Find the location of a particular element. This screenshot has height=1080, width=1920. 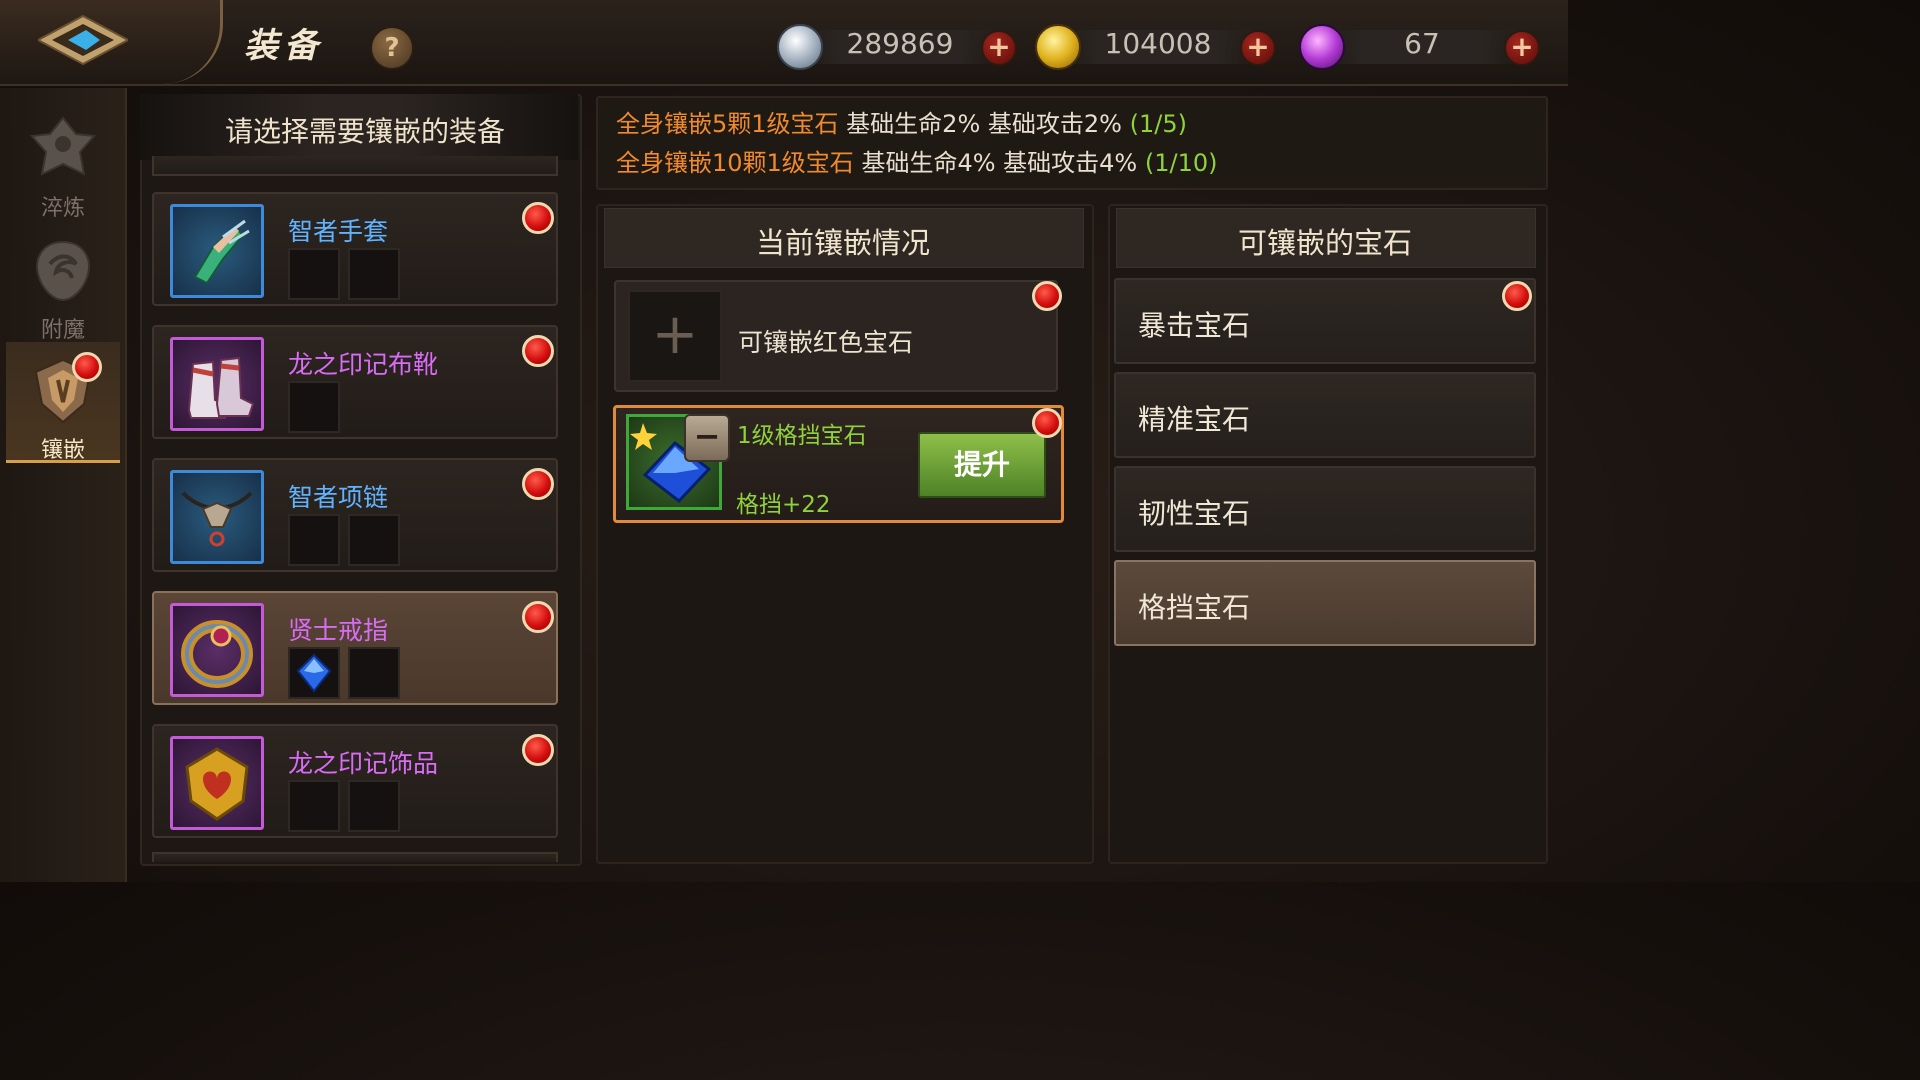

trinket-icon is located at coordinates (217, 783).